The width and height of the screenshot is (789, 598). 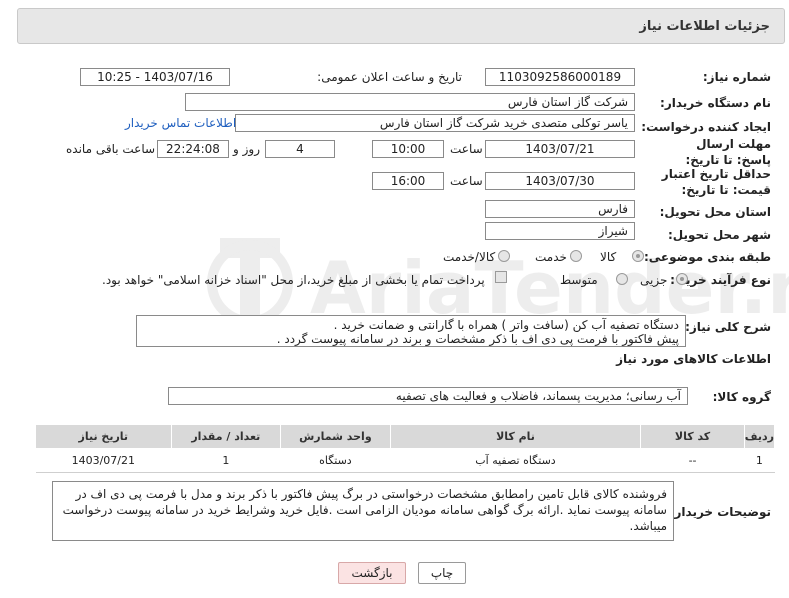 I want to click on col-name: نام کالا, so click(x=515, y=436).